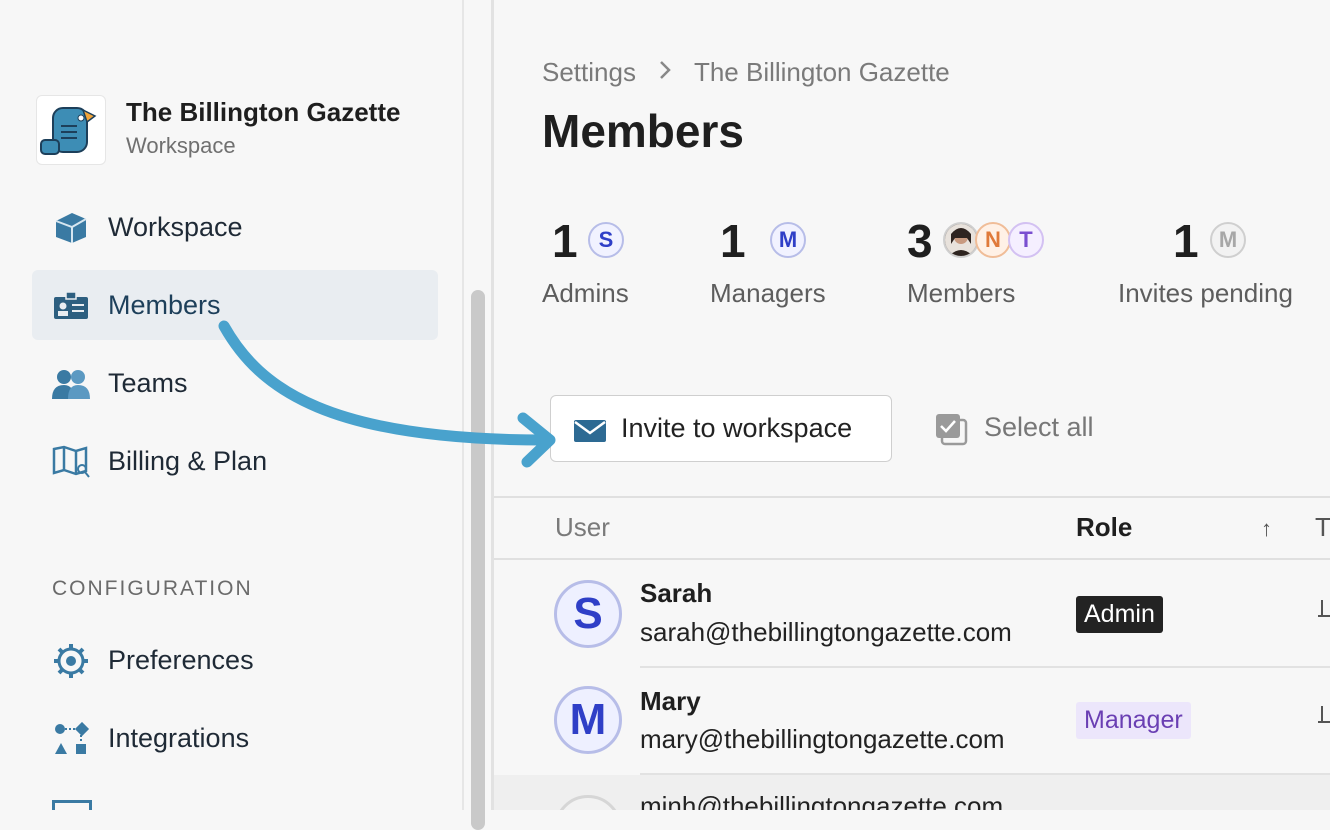  Describe the element at coordinates (912, 497) in the screenshot. I see `table-top-border` at that location.